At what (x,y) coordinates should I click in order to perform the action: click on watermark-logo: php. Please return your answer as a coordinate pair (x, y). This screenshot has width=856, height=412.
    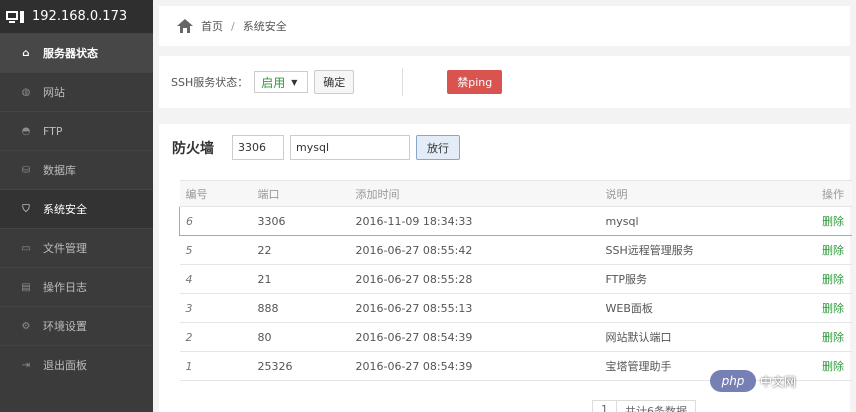
    Looking at the image, I should click on (733, 381).